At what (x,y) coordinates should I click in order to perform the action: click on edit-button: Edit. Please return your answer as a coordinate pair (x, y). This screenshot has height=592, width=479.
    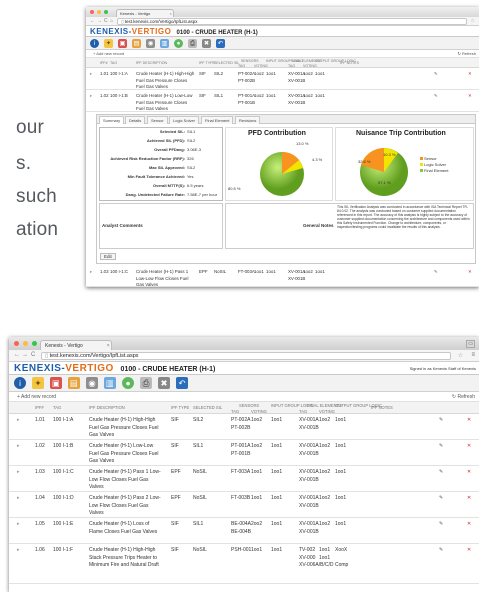
    Looking at the image, I should click on (108, 256).